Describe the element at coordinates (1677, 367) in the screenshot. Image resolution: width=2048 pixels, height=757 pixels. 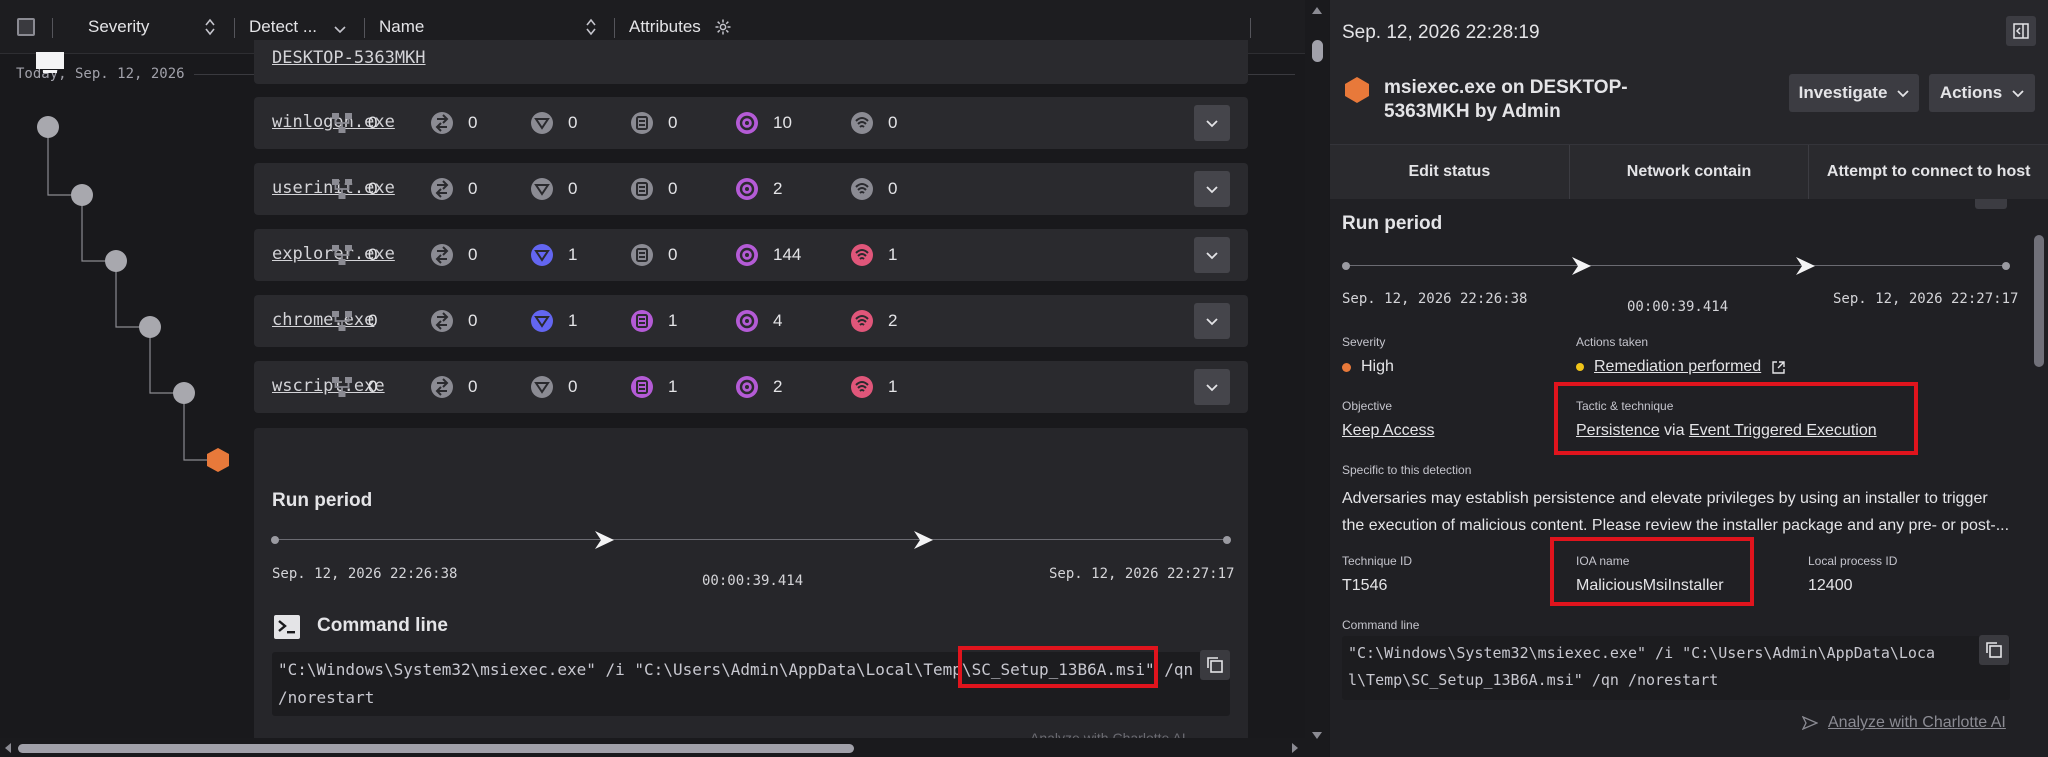
I see `remediation-link: Remediation performed` at that location.